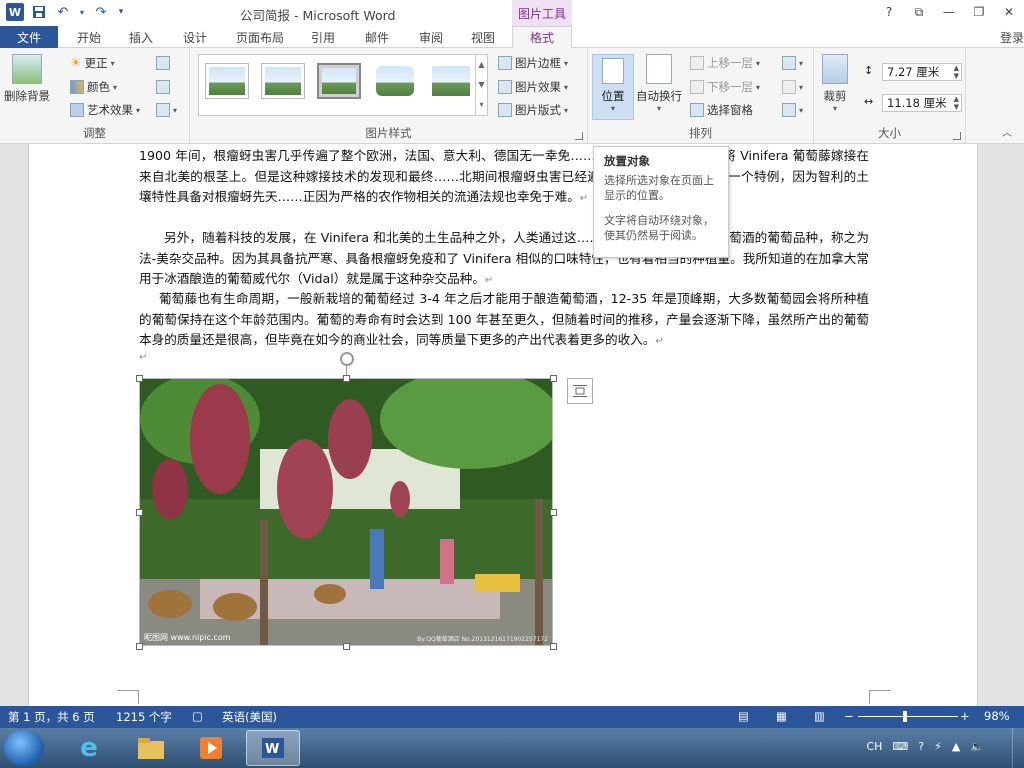 This screenshot has height=768, width=1024. What do you see at coordinates (579, 136) in the screenshot?
I see `picture-styles-launcher-icon` at bounding box center [579, 136].